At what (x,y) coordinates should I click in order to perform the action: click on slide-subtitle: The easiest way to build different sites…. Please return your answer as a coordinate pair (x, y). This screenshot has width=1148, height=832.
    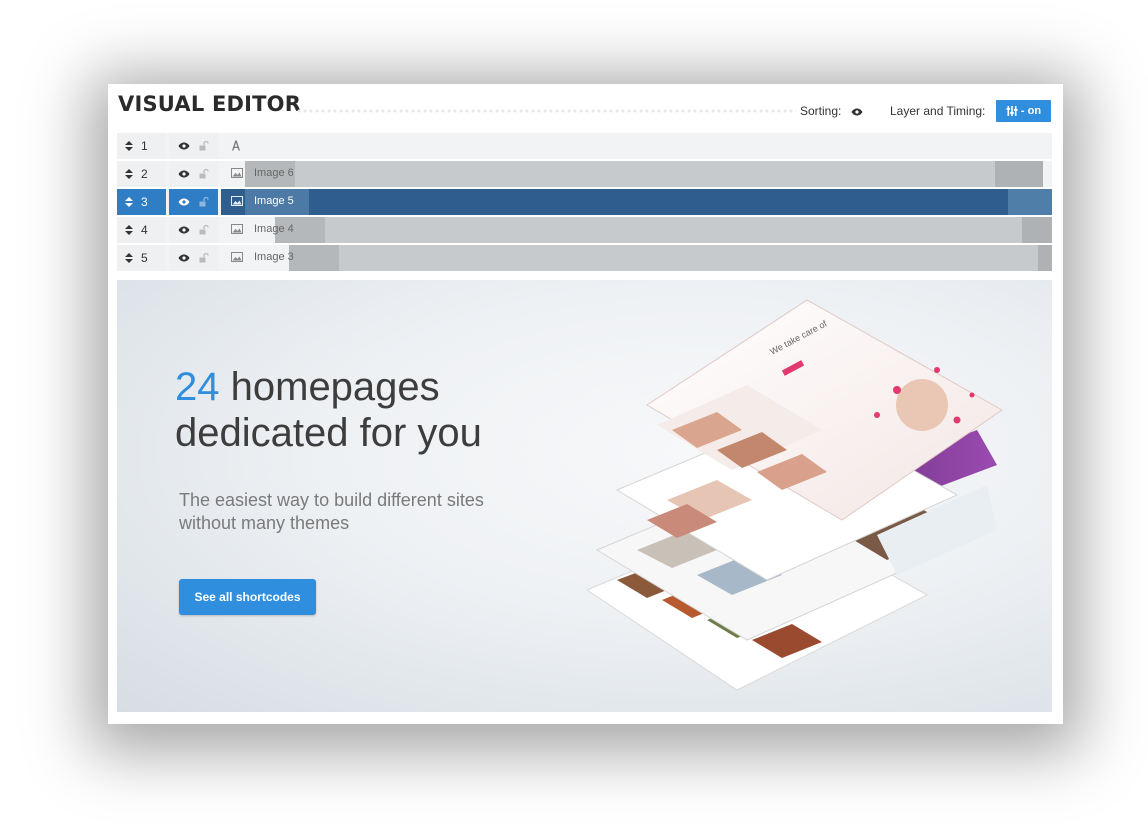
    Looking at the image, I should click on (331, 512).